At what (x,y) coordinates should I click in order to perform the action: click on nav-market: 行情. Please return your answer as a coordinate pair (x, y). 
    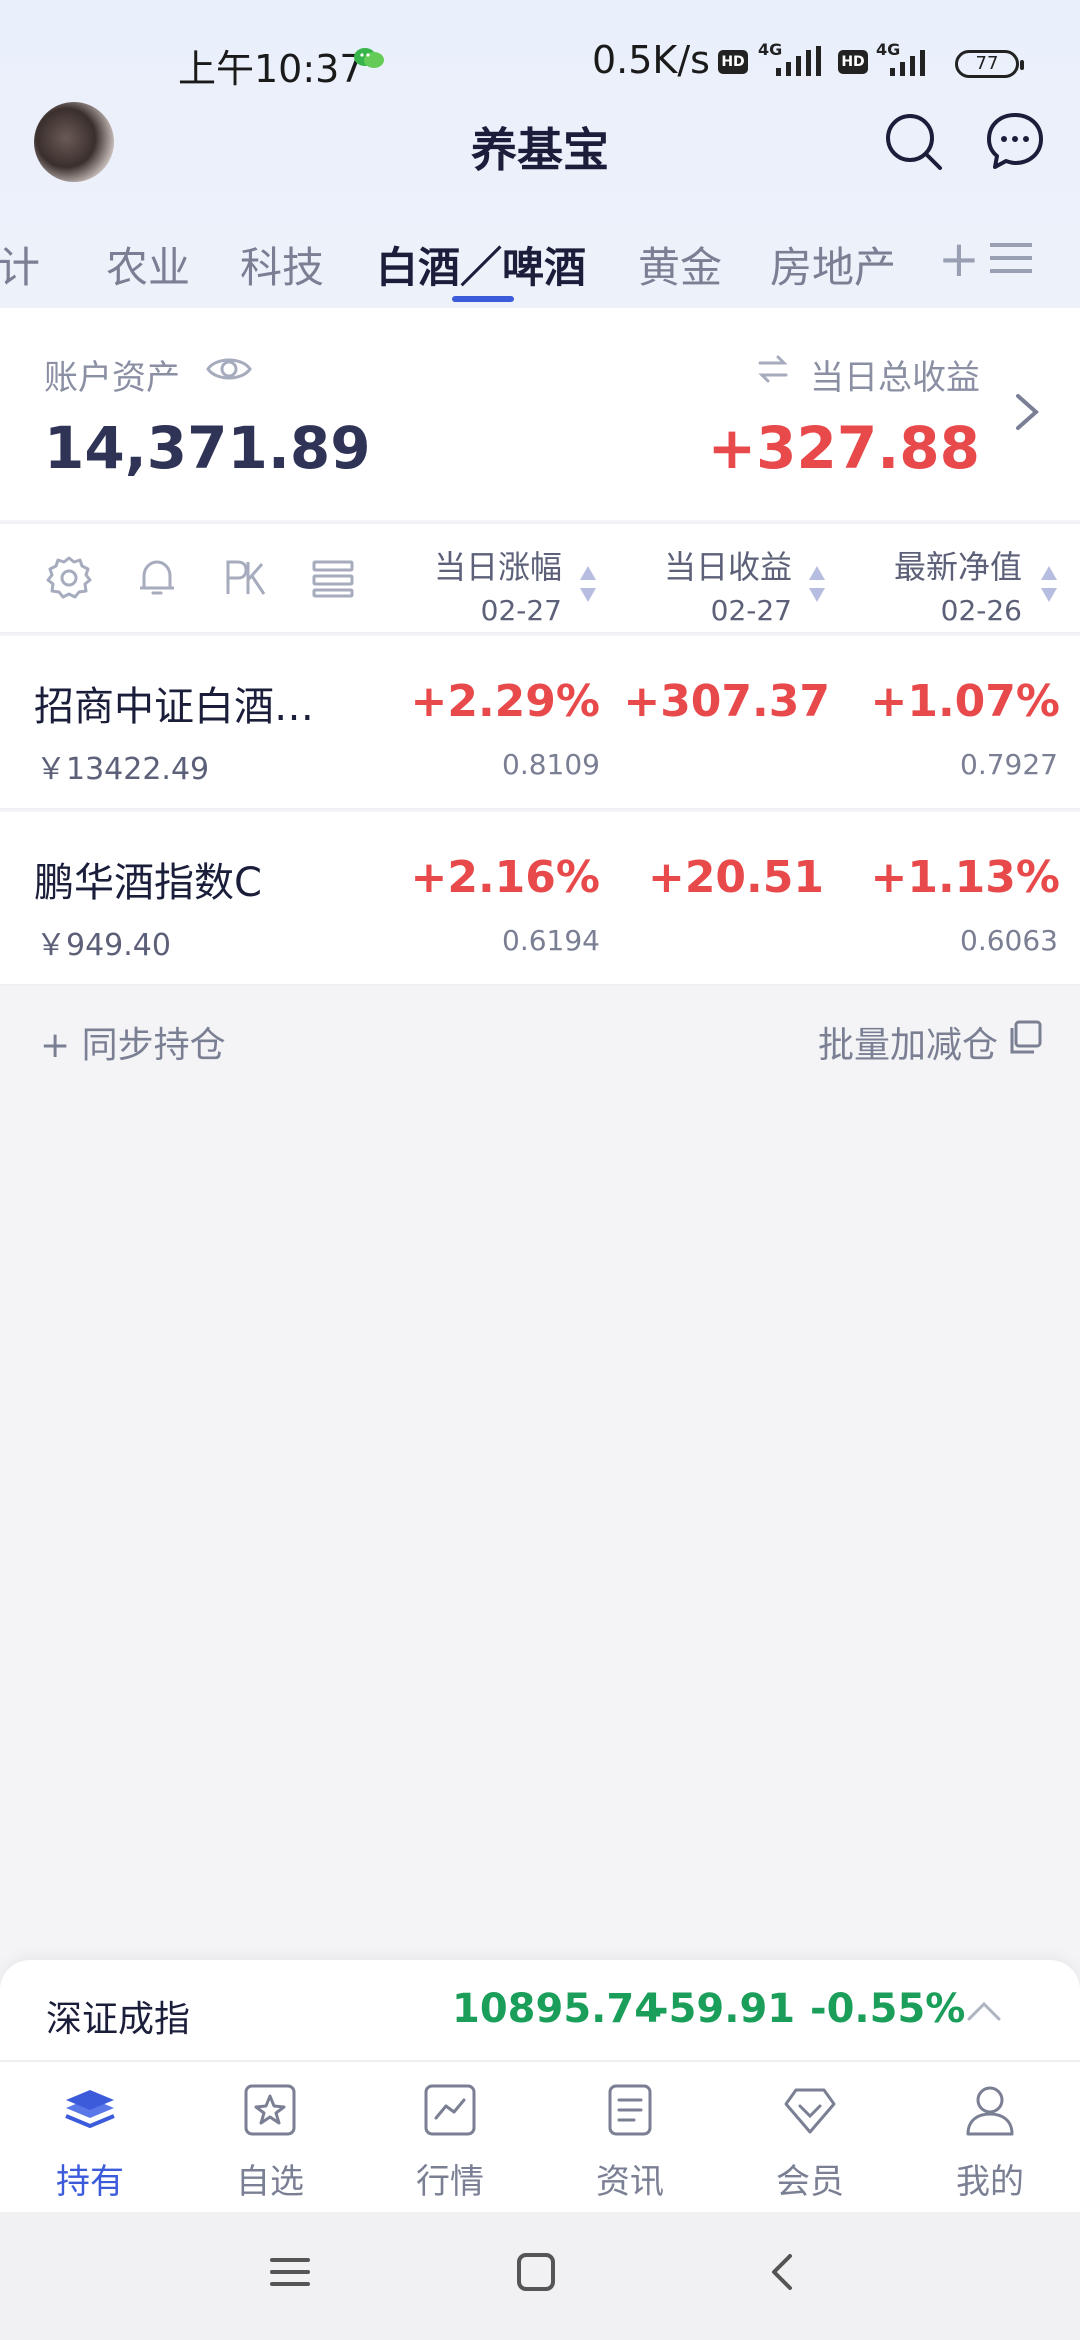
    Looking at the image, I should click on (450, 2138).